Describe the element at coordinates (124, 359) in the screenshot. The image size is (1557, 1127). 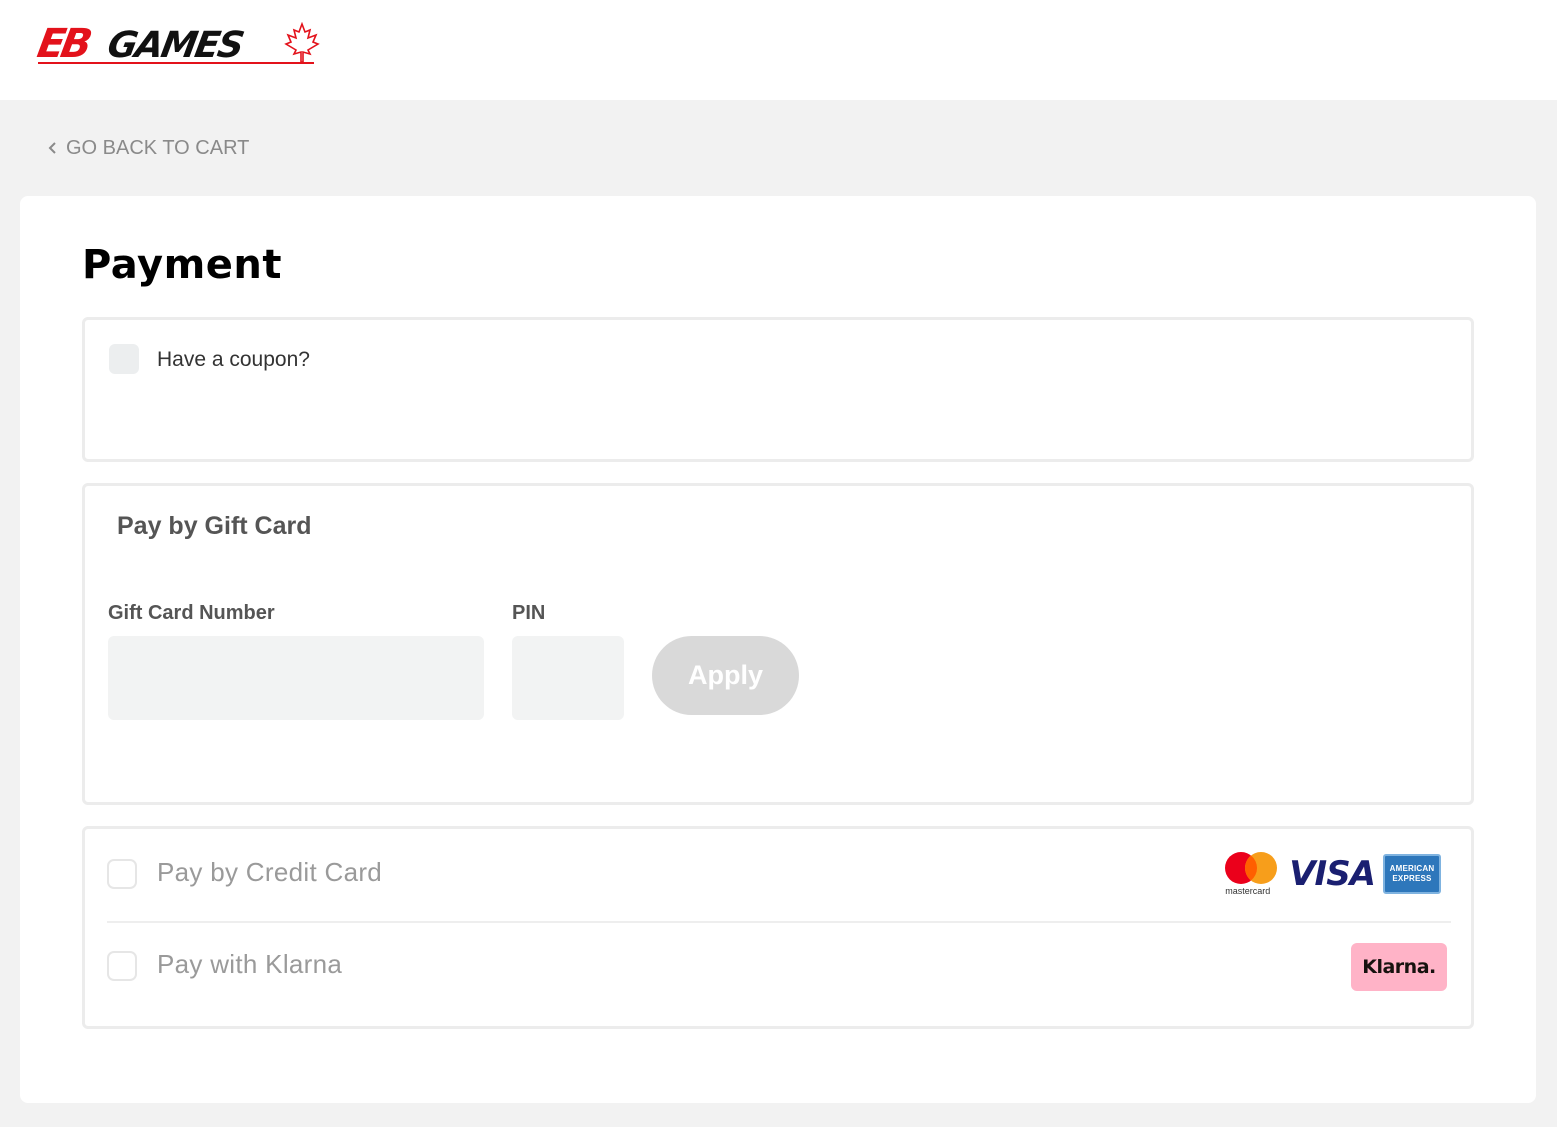
I see `coupon-checkbox` at that location.